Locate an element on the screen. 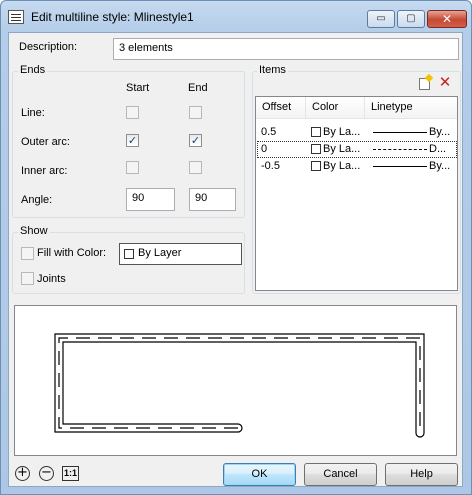 The width and height of the screenshot is (472, 495). item-offset: 0.5 is located at coordinates (269, 132).